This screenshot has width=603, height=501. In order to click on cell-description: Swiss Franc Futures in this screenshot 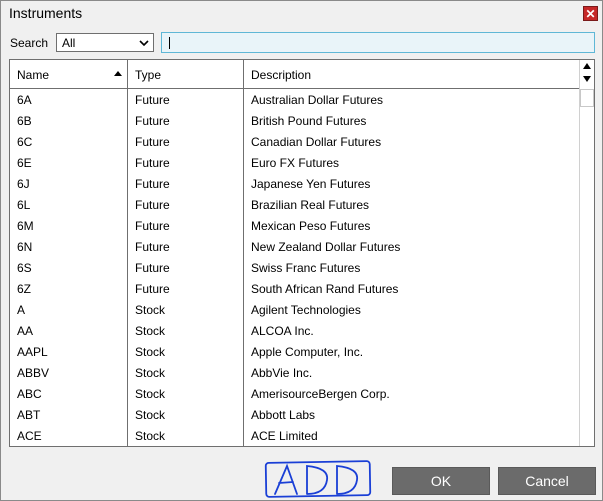, I will do `click(306, 268)`.